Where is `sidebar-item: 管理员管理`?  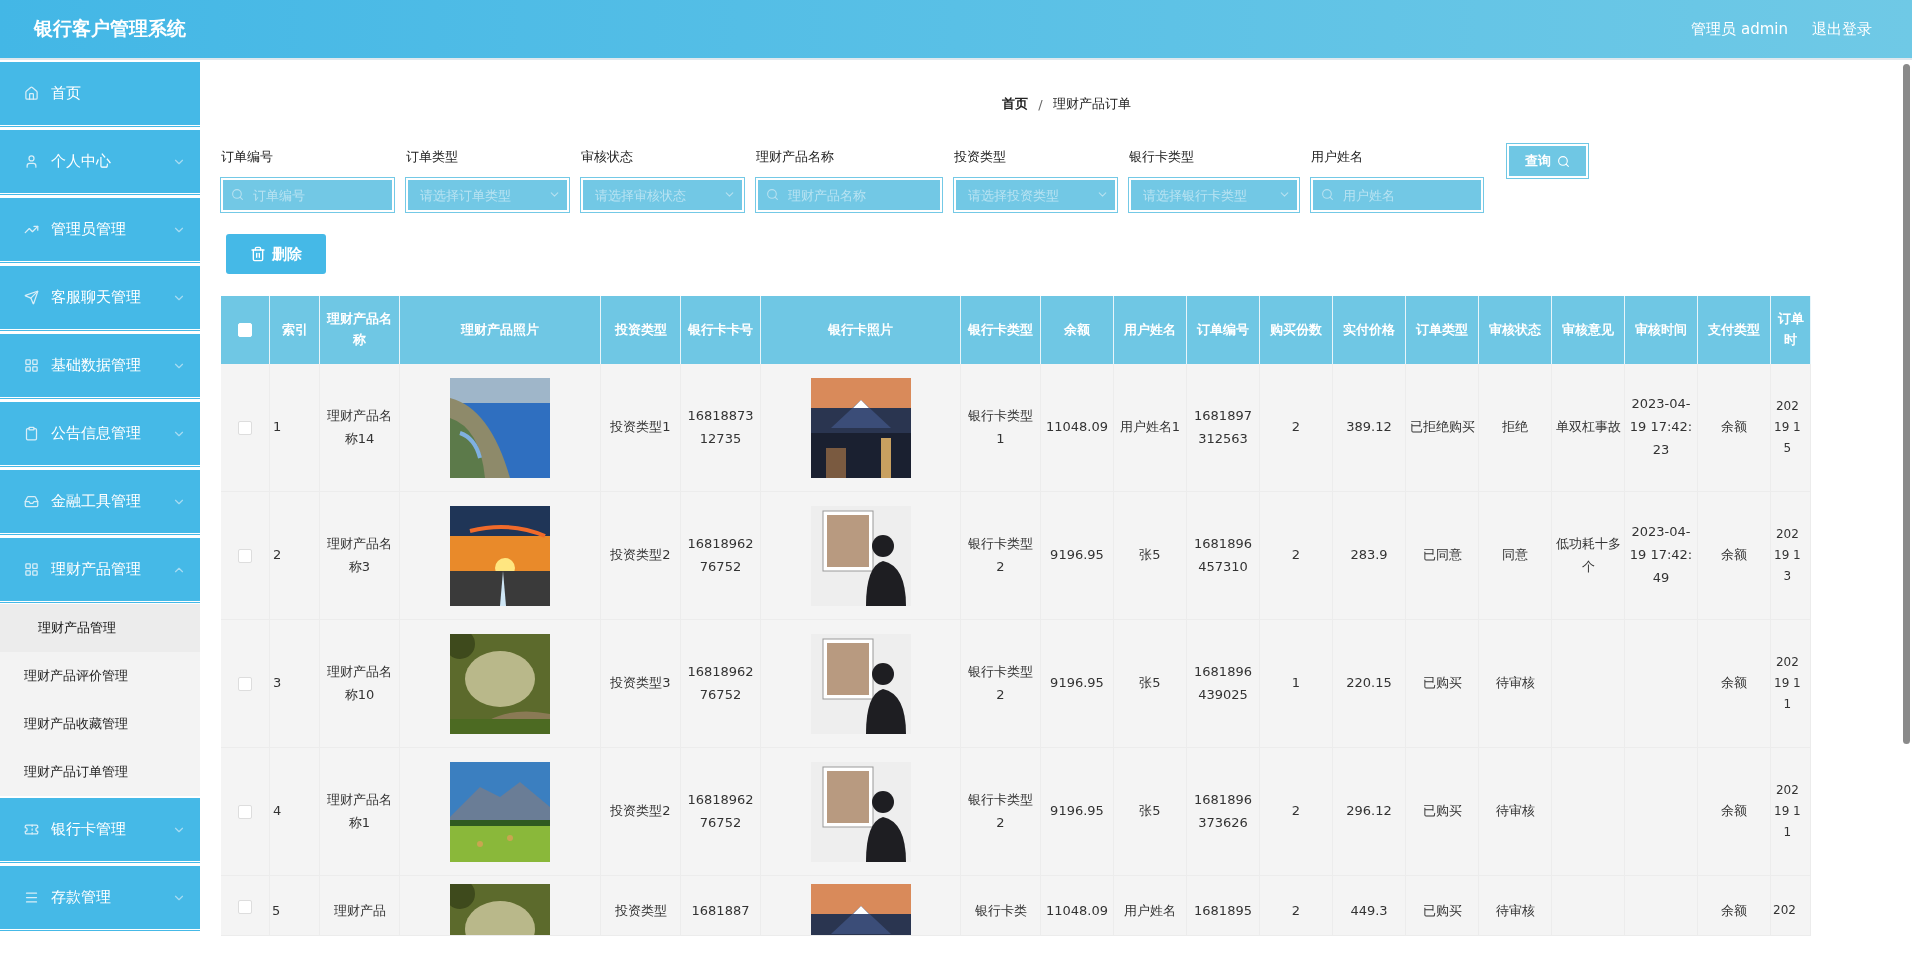 sidebar-item: 管理员管理 is located at coordinates (100, 230).